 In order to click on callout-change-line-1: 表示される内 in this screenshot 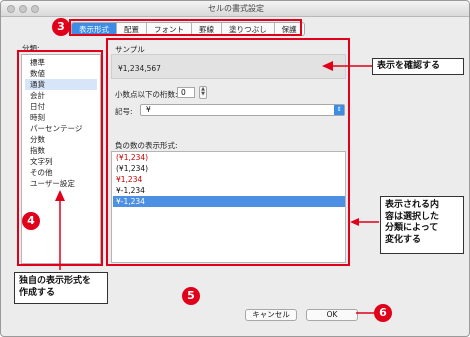, I will do `click(412, 205)`.